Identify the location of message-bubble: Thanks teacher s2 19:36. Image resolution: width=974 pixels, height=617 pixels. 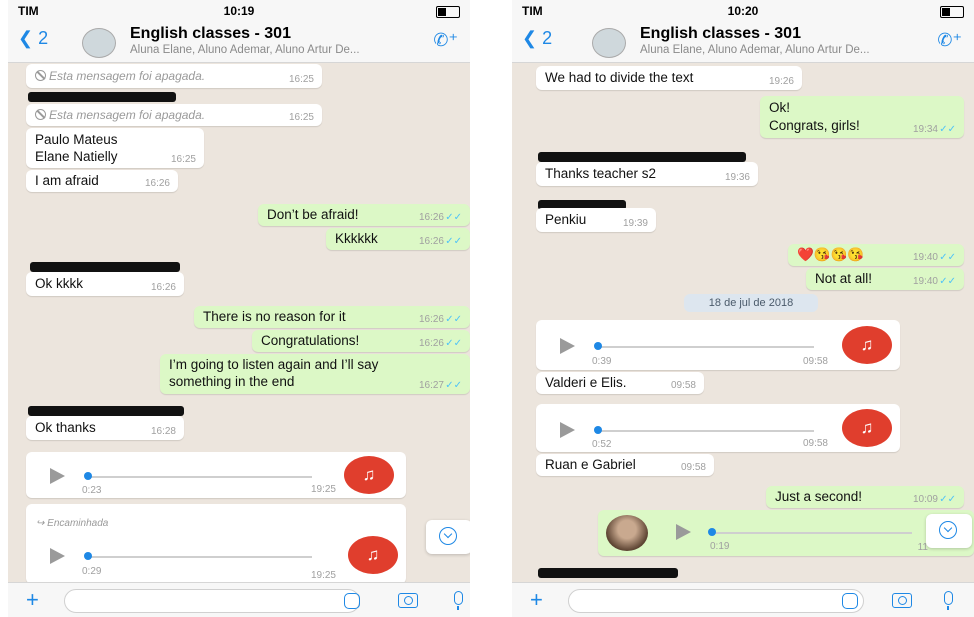
(647, 174).